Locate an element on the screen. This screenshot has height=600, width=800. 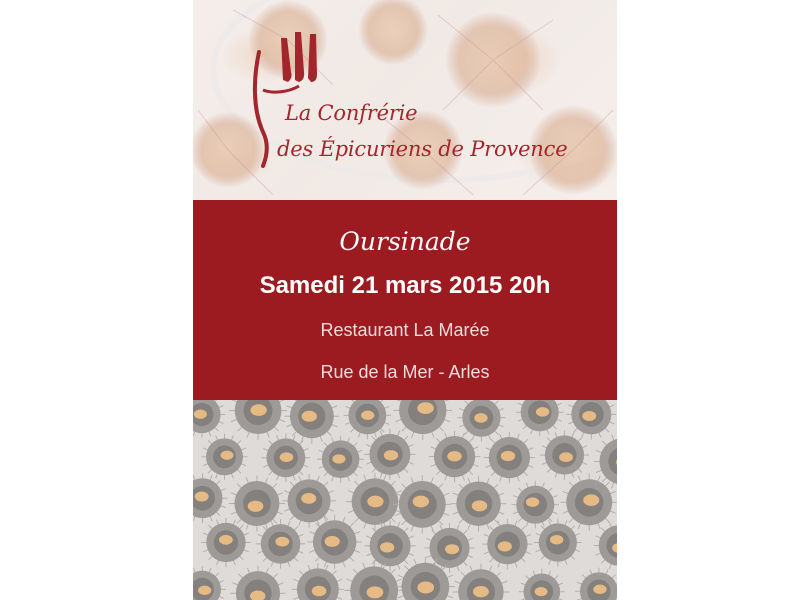
logo-line-1: La Confrérie is located at coordinates (351, 113).